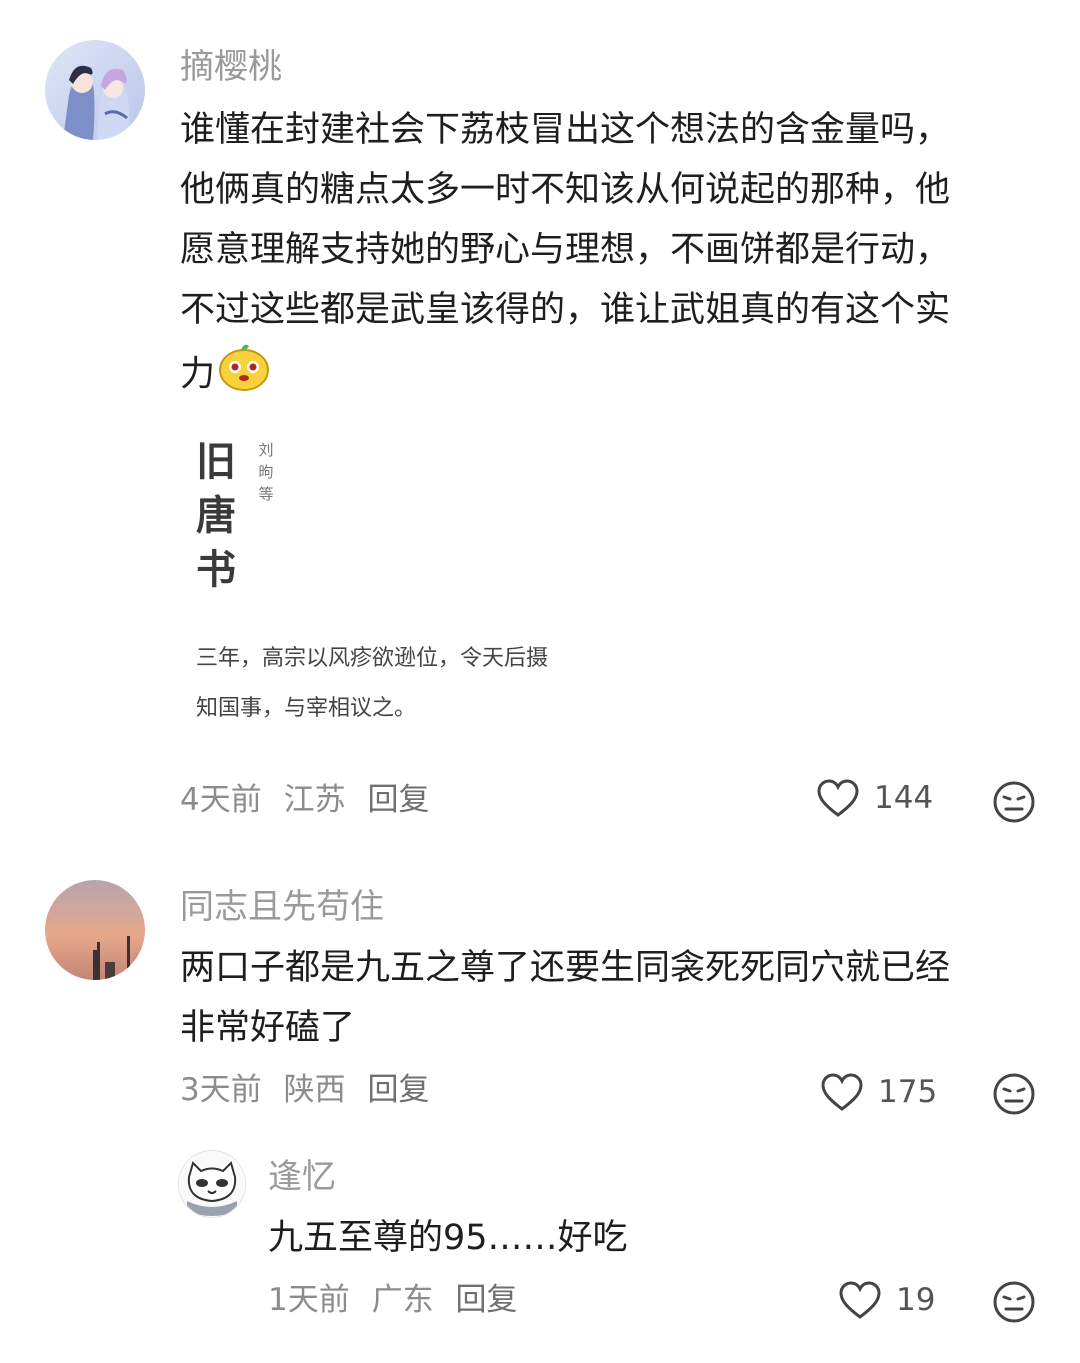 The image size is (1080, 1363). Describe the element at coordinates (268, 1028) in the screenshot. I see `comment-line: 非常好磕了` at that location.